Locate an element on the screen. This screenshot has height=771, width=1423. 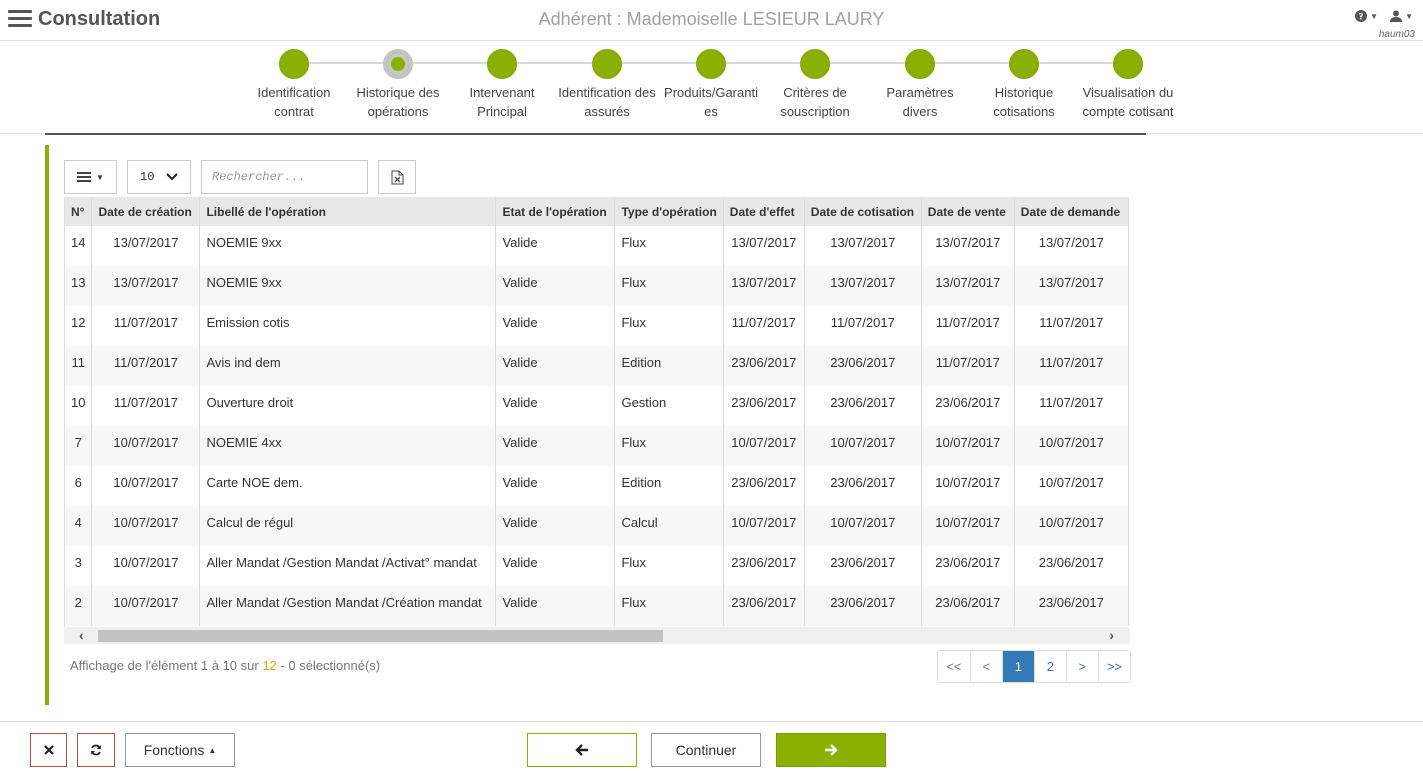
step-label-line1: Produits/Garanti is located at coordinates (711, 92).